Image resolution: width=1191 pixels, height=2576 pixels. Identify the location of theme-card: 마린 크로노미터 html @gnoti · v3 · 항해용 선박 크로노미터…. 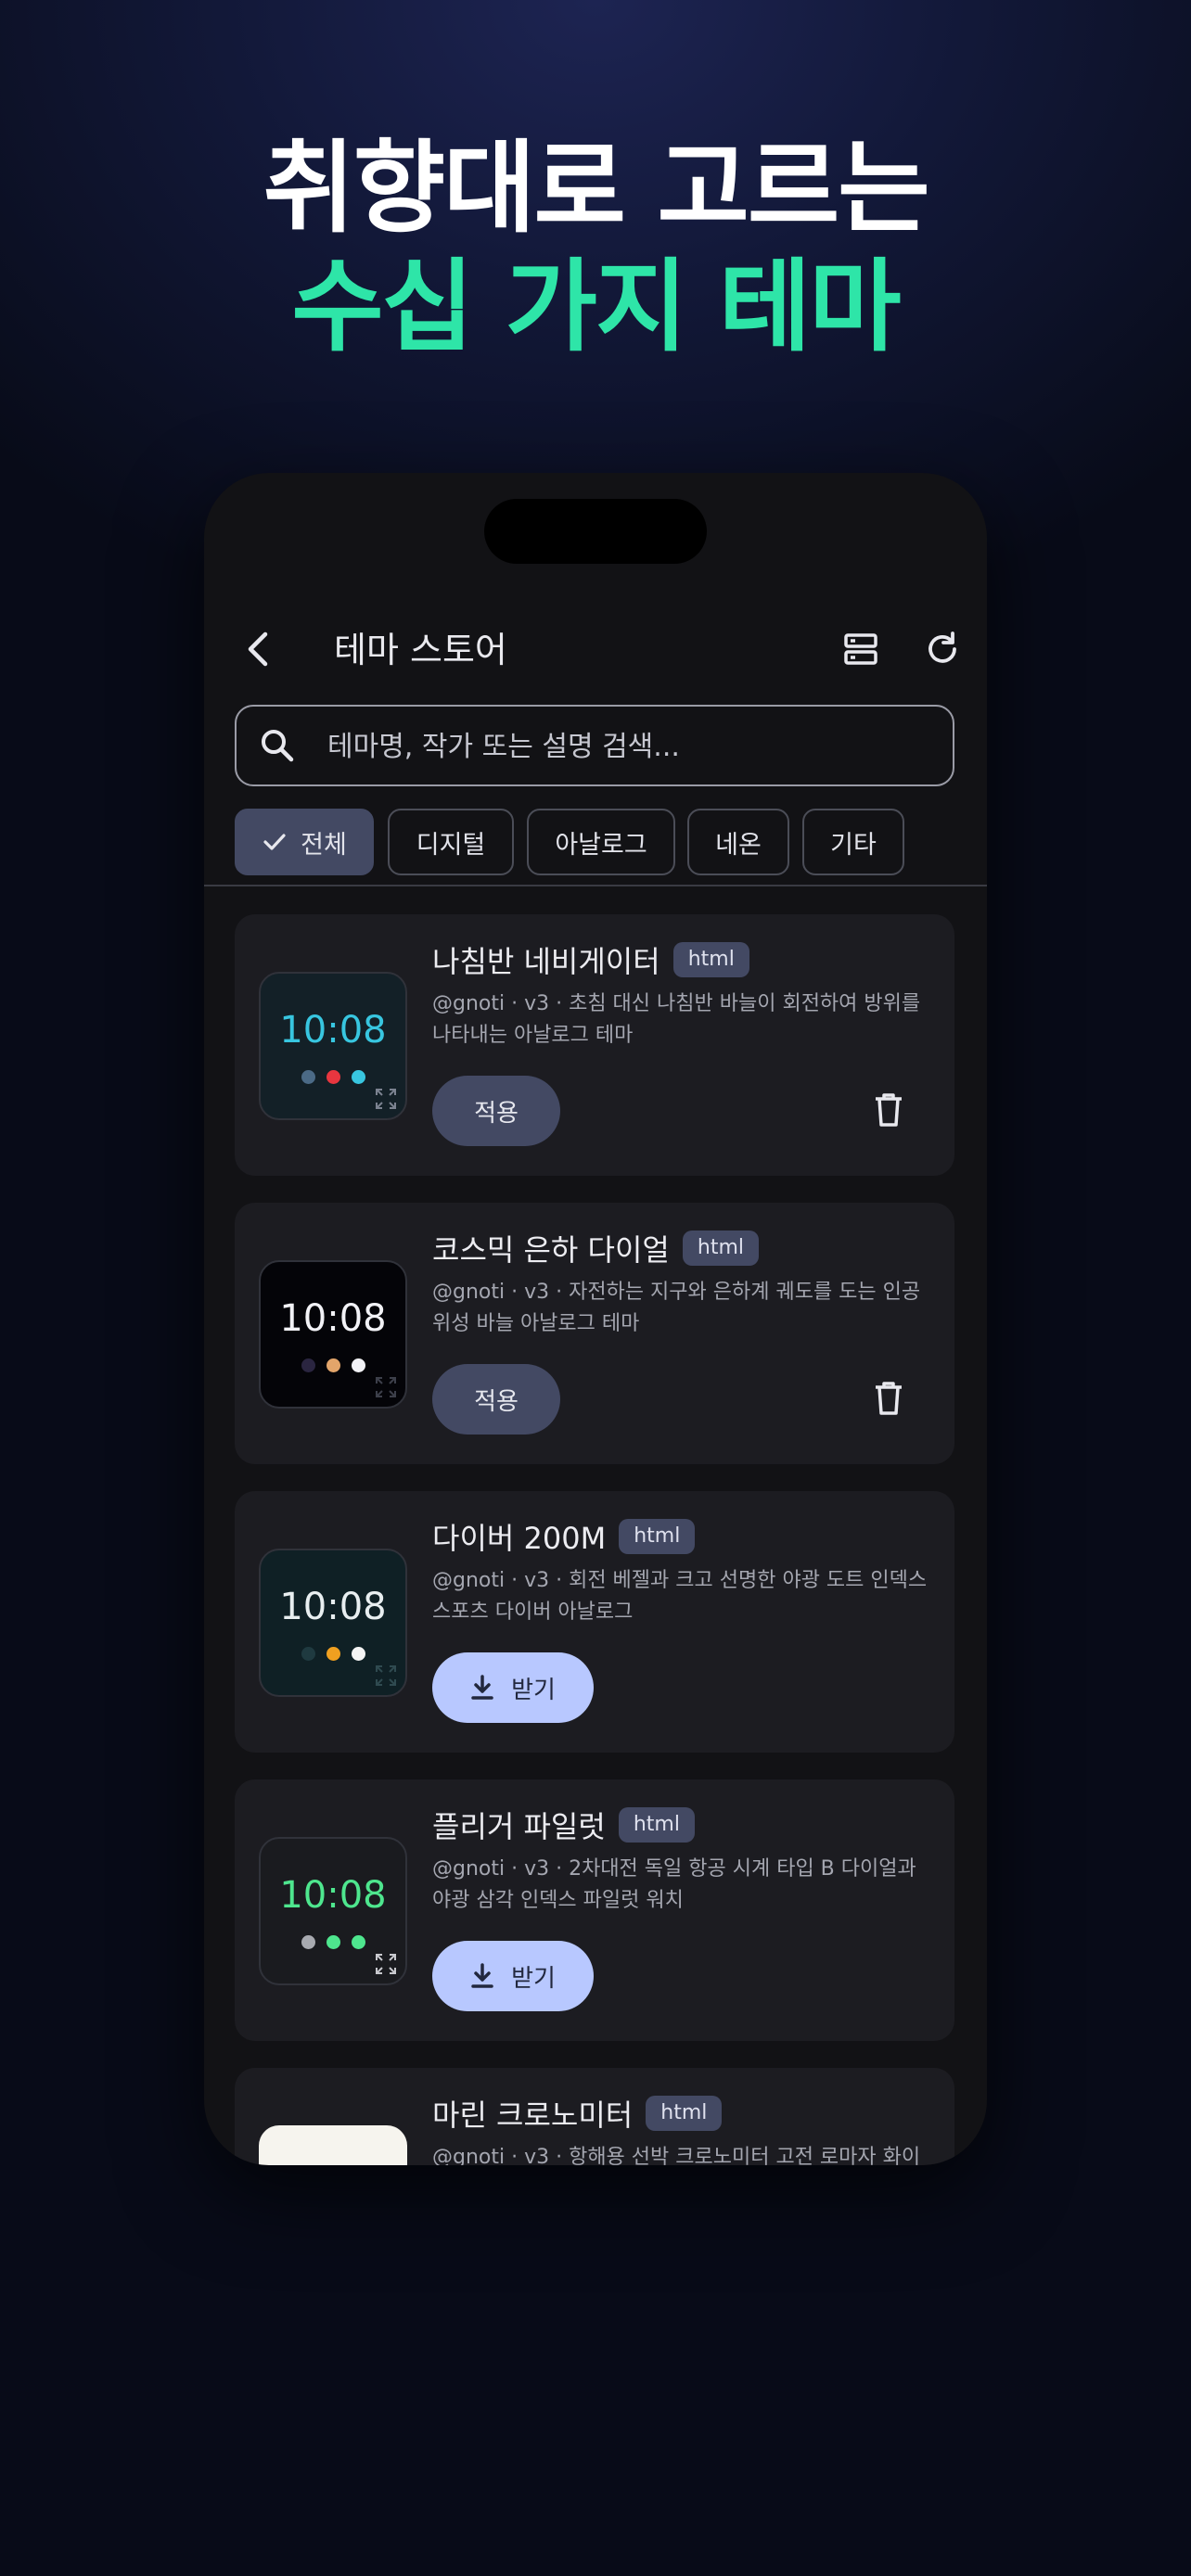
(594, 2116).